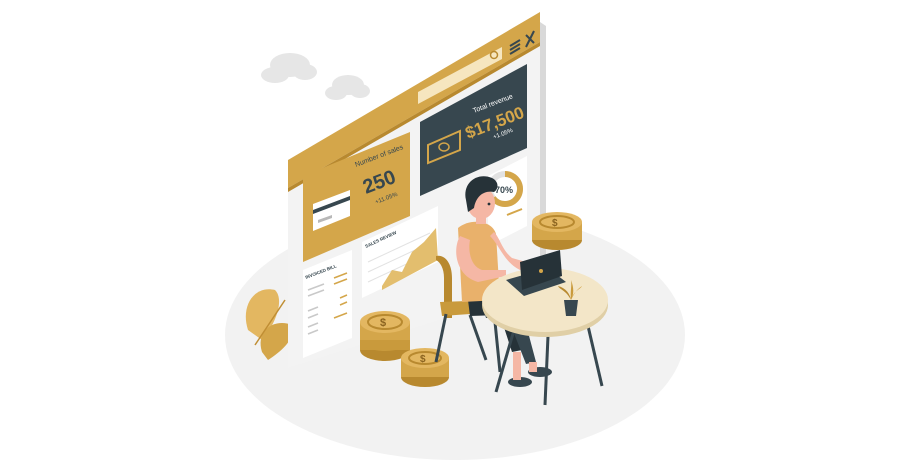 The height and width of the screenshot is (473, 900). I want to click on coin-stack-bottom: $, so click(425, 367).